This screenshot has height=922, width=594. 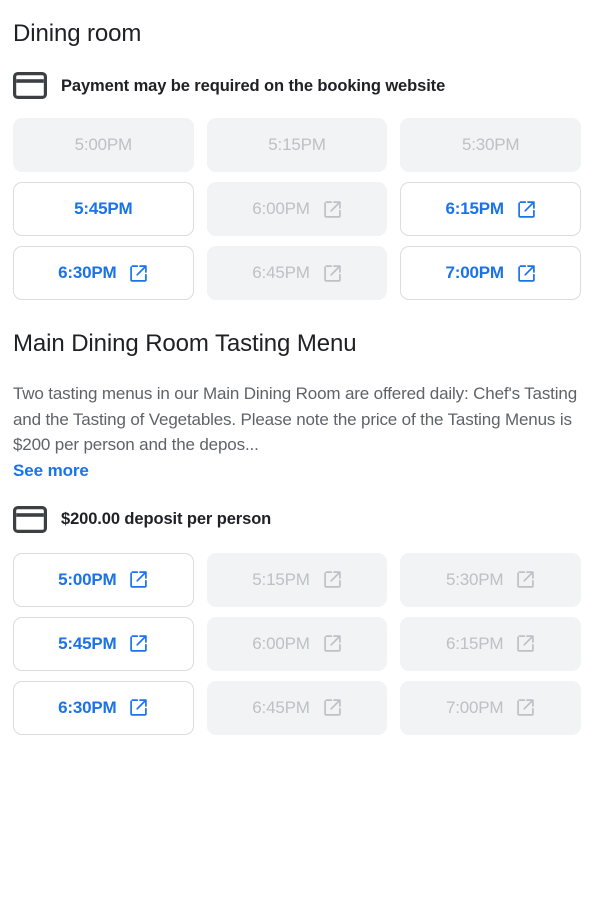 I want to click on payment-note-deposit: $200.00 deposit per person, so click(x=297, y=519).